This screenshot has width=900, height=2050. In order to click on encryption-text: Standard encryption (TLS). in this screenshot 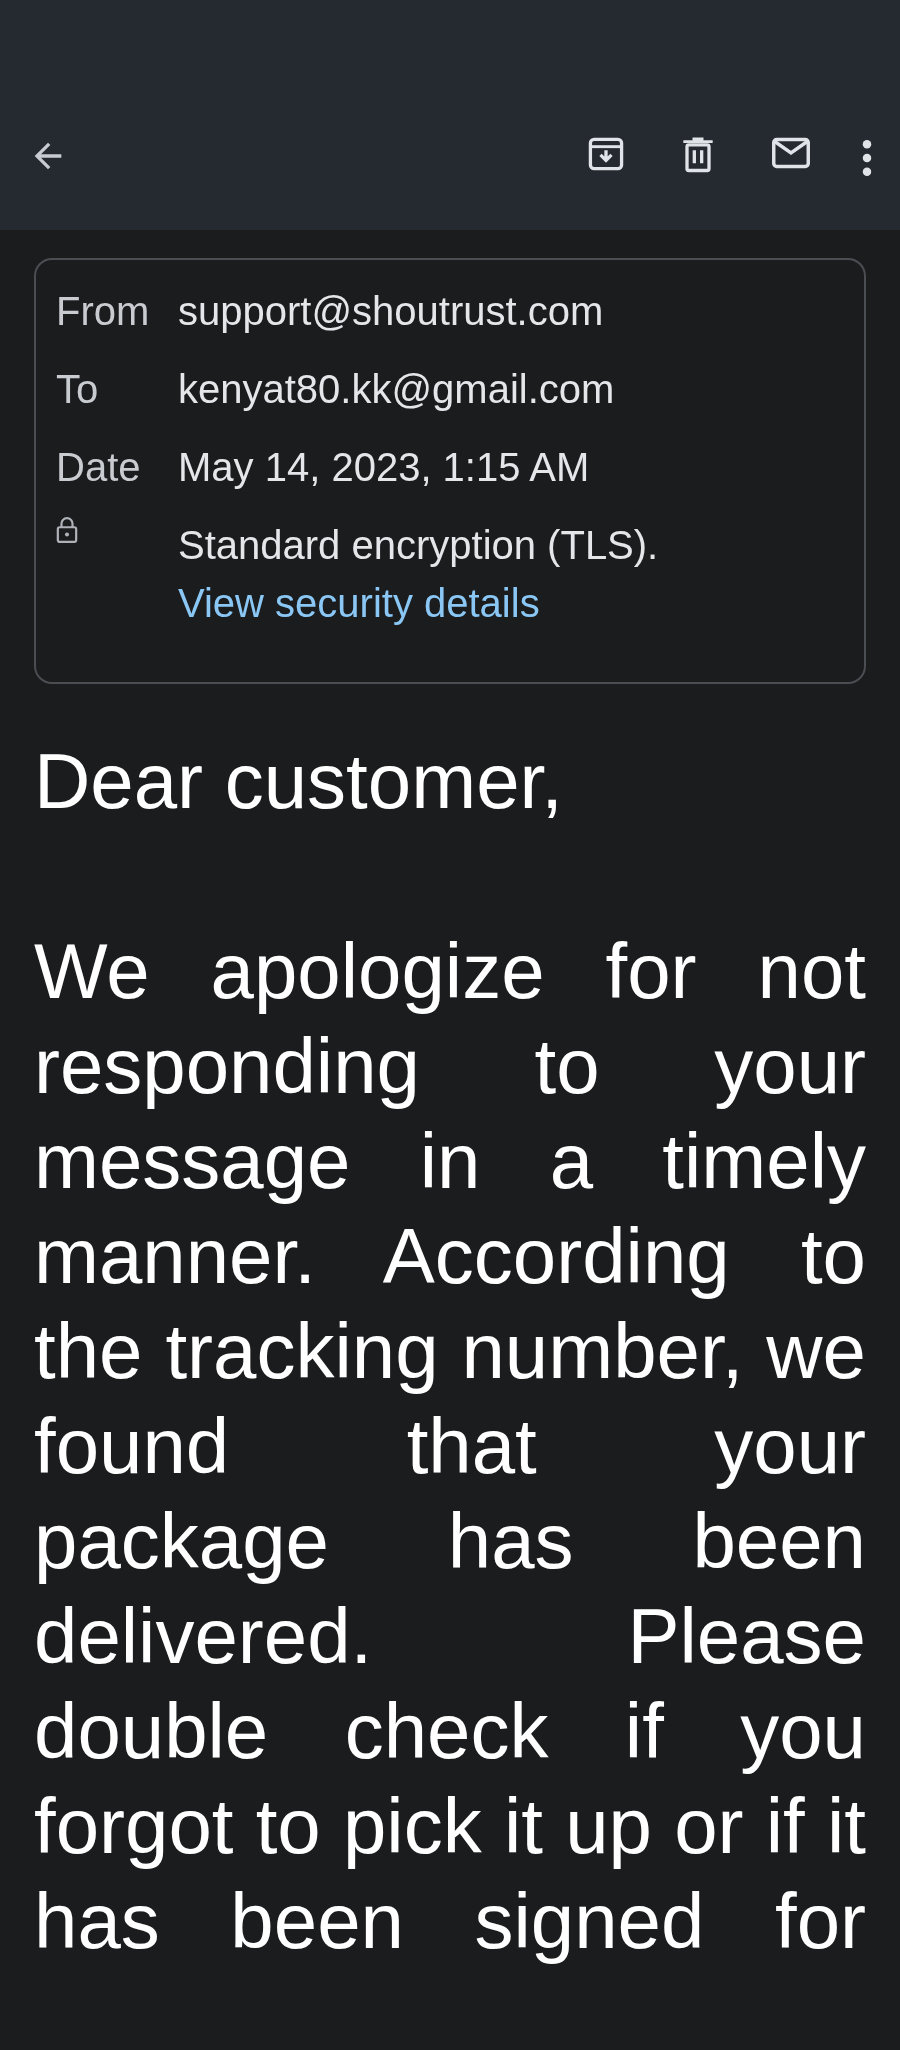, I will do `click(418, 545)`.